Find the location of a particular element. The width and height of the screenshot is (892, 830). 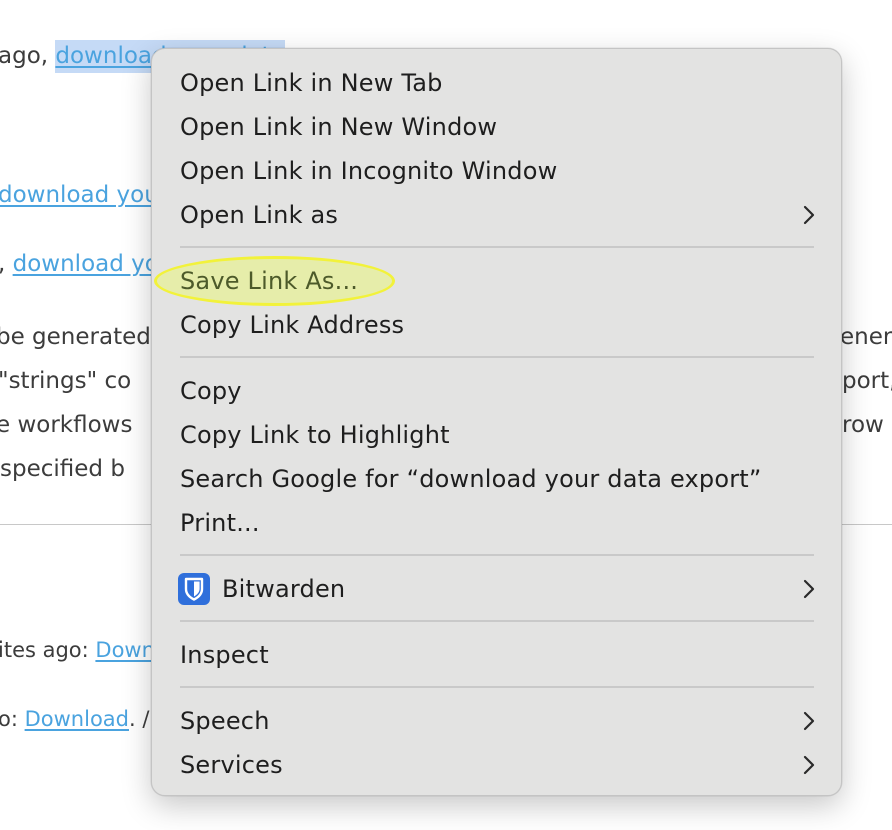

menu-item-label: Inspect is located at coordinates (224, 655).